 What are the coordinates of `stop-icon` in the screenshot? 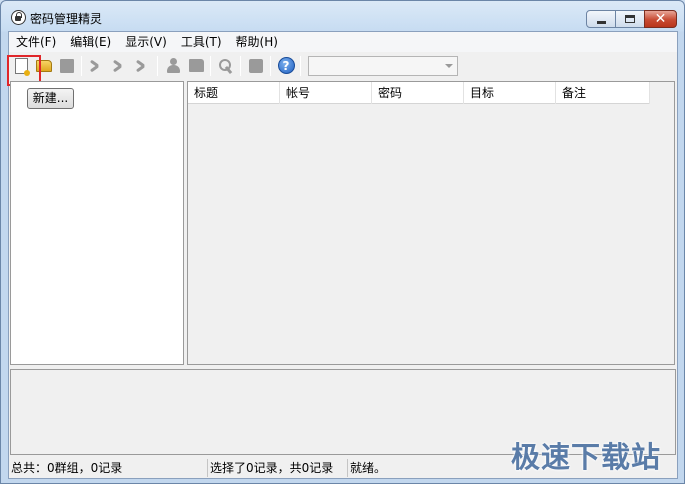 It's located at (256, 65).